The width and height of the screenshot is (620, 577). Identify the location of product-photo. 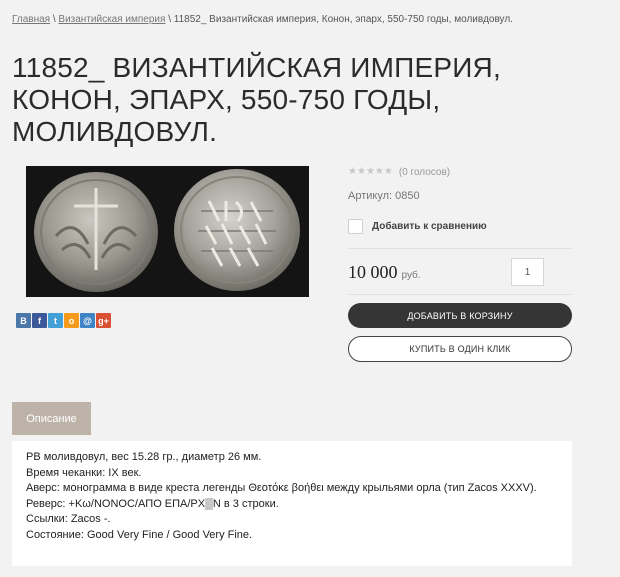
(167, 231).